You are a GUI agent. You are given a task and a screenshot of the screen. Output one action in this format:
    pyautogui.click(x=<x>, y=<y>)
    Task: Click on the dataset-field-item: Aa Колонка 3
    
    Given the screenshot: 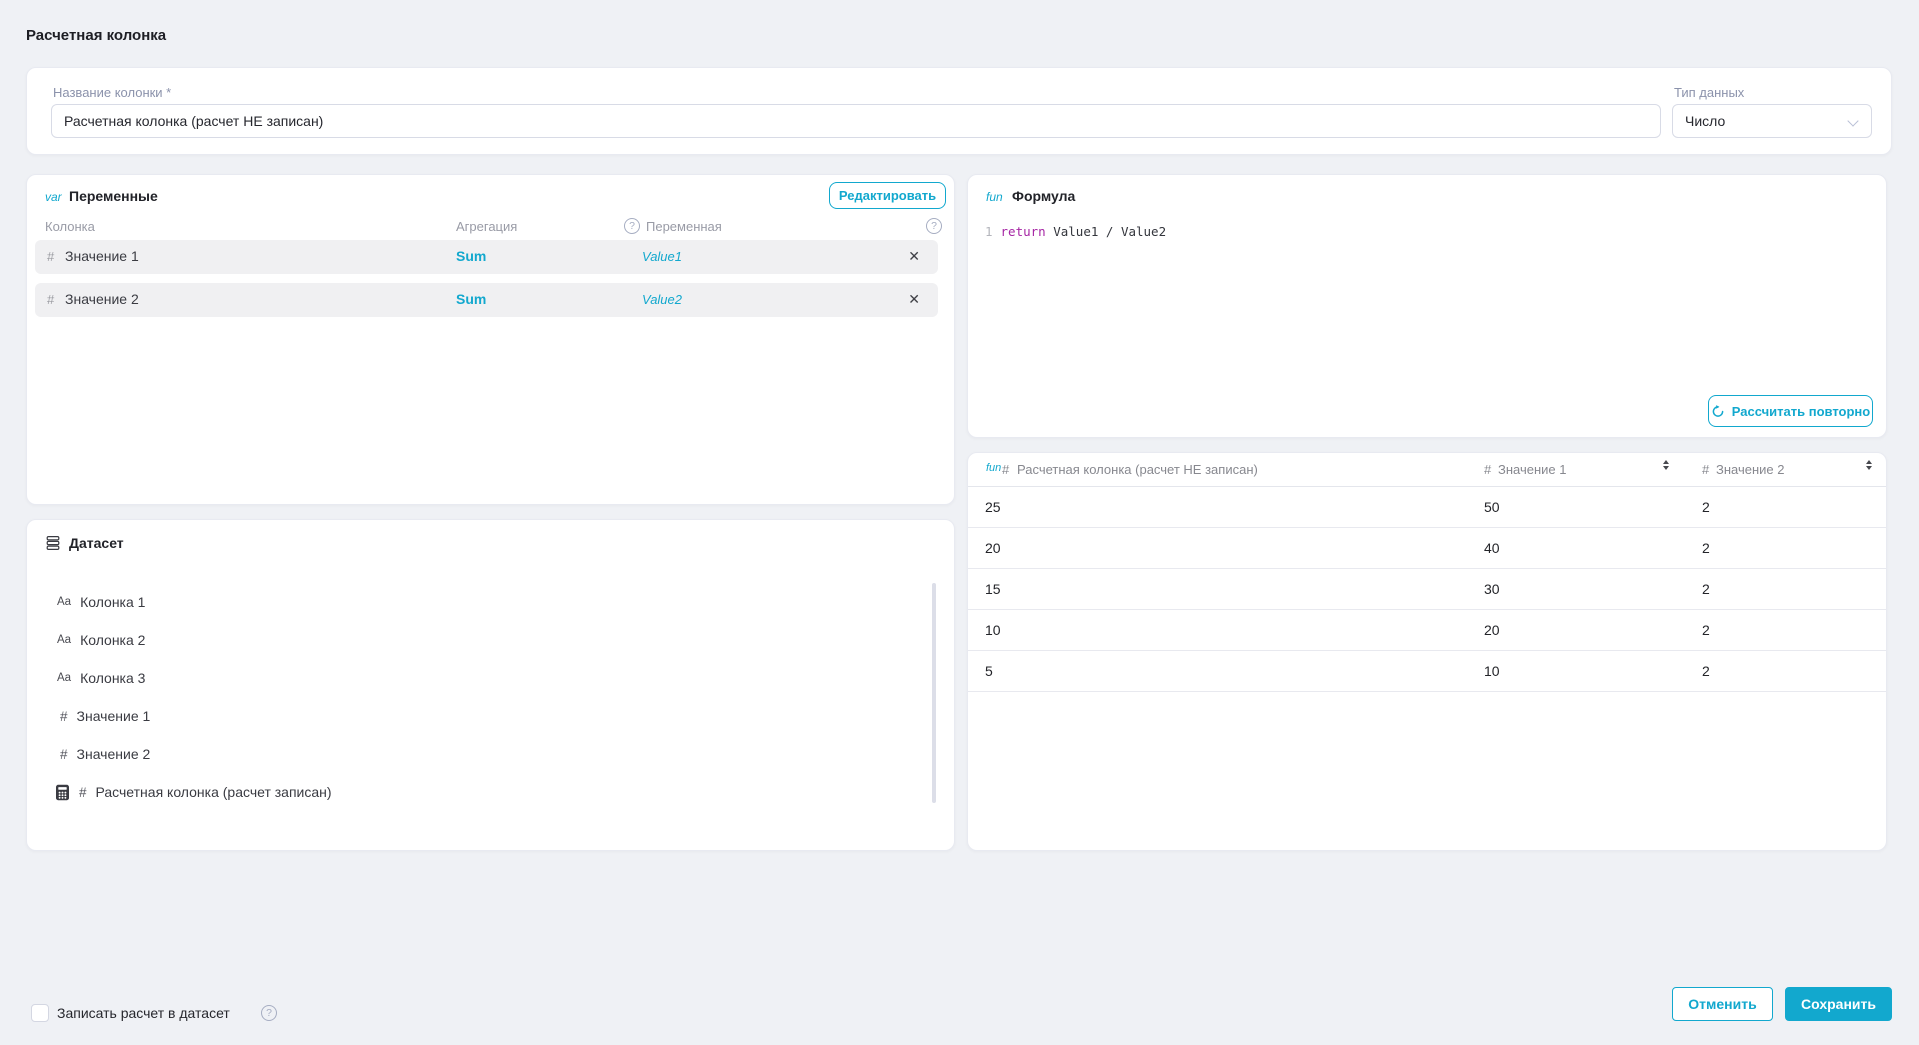 What is the action you would take?
    pyautogui.click(x=101, y=678)
    